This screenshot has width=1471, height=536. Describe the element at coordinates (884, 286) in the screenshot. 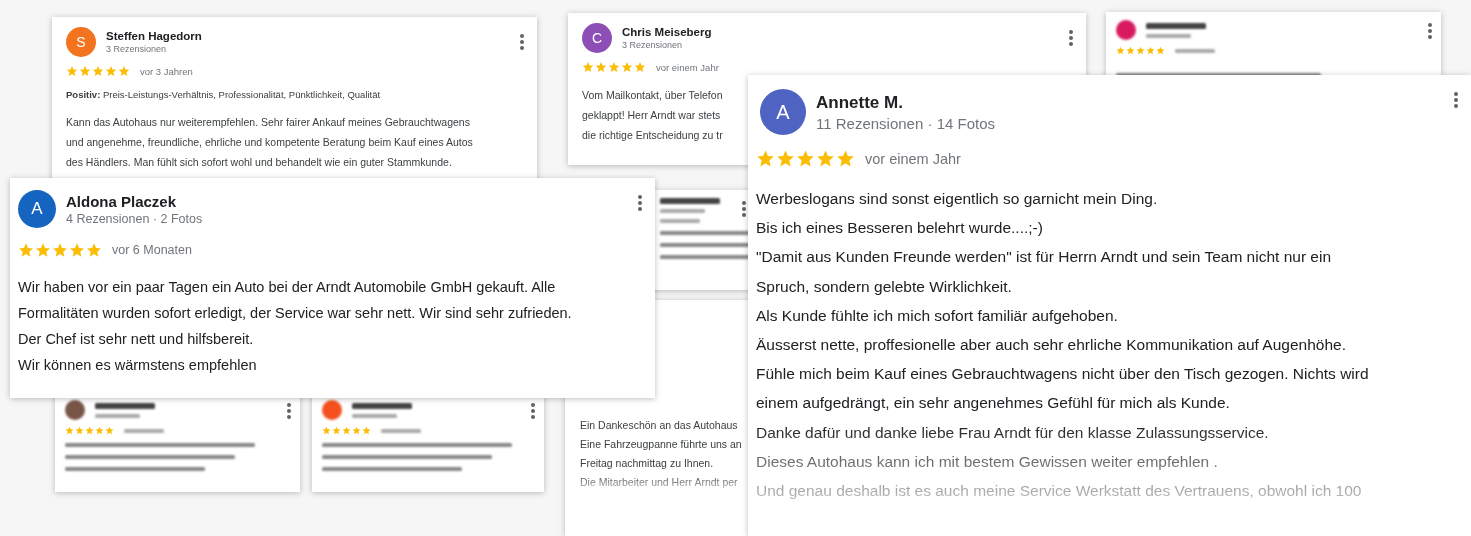

I see `review-text: Spruch, sondern gelebte Wirklichkeit.` at that location.